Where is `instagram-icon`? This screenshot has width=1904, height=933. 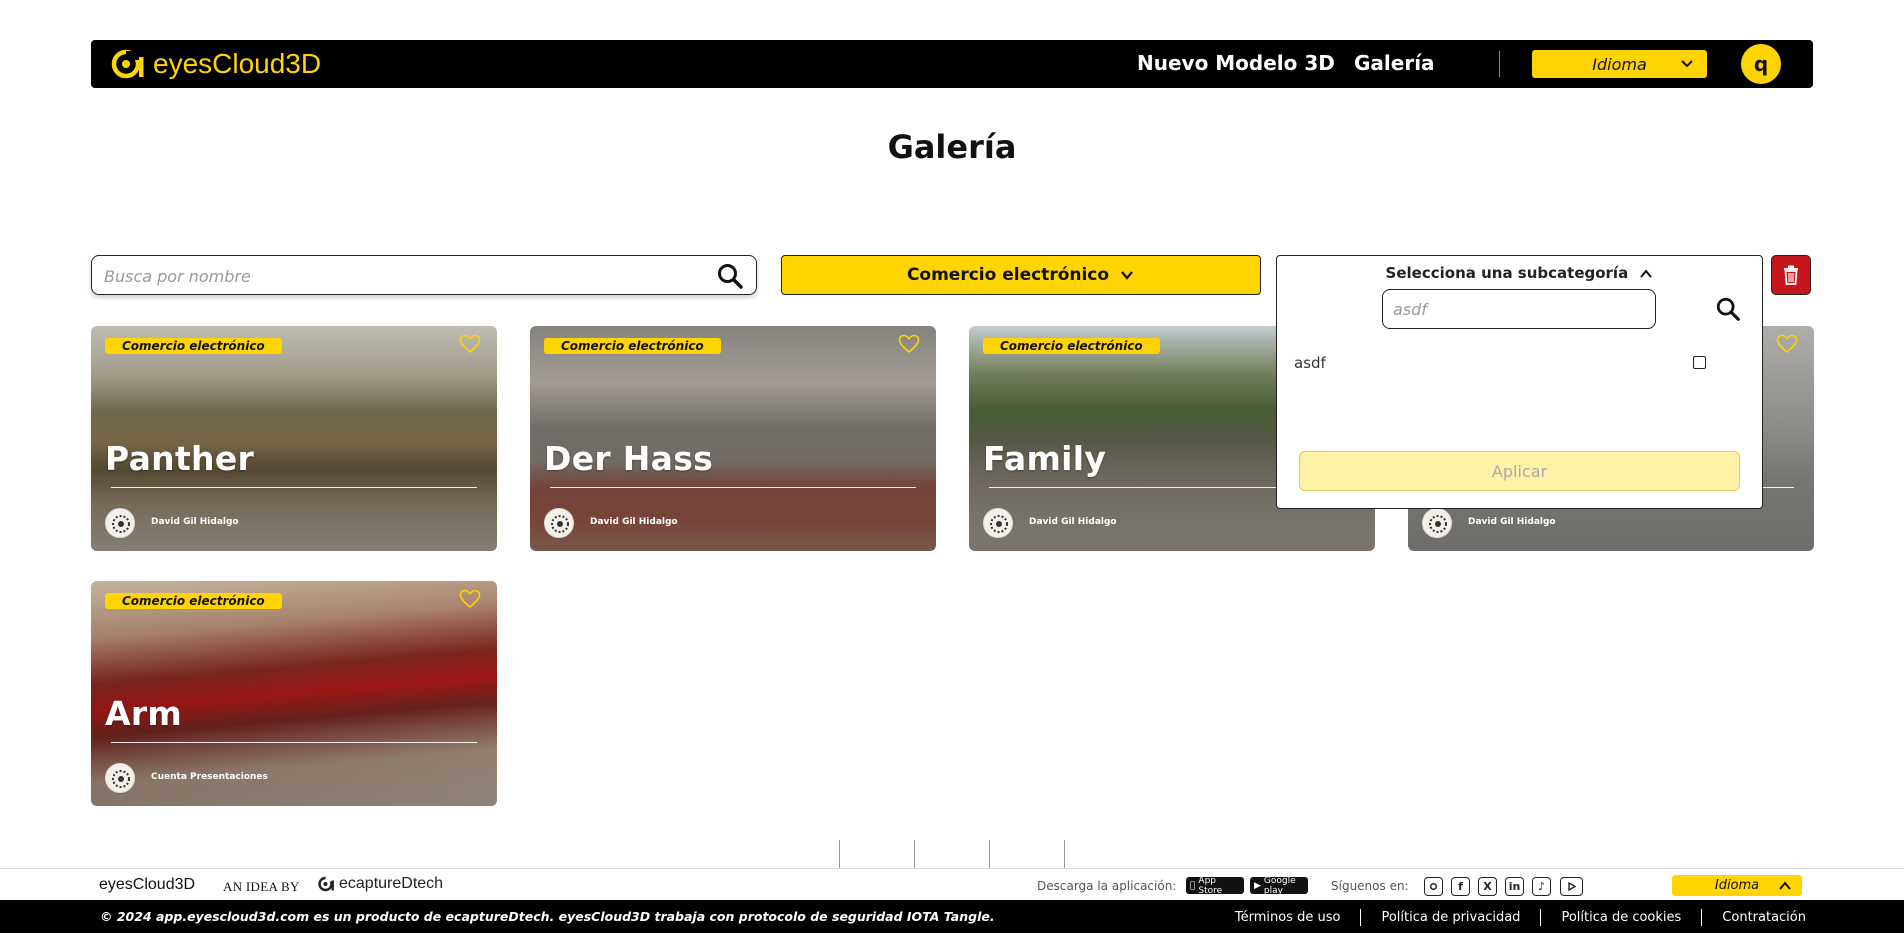
instagram-icon is located at coordinates (1433, 886).